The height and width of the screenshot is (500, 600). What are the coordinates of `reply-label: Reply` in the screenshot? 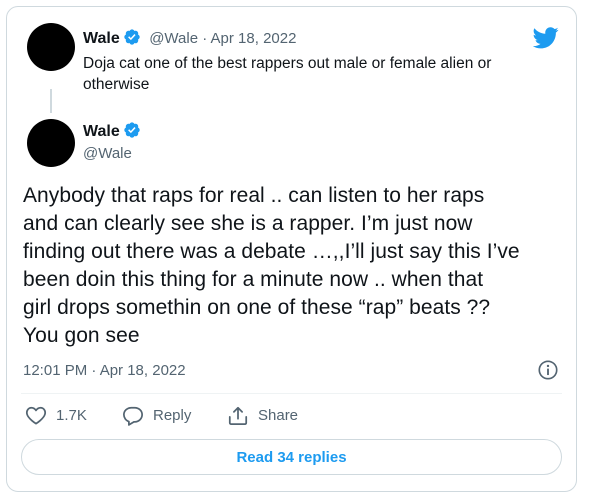 It's located at (172, 415).